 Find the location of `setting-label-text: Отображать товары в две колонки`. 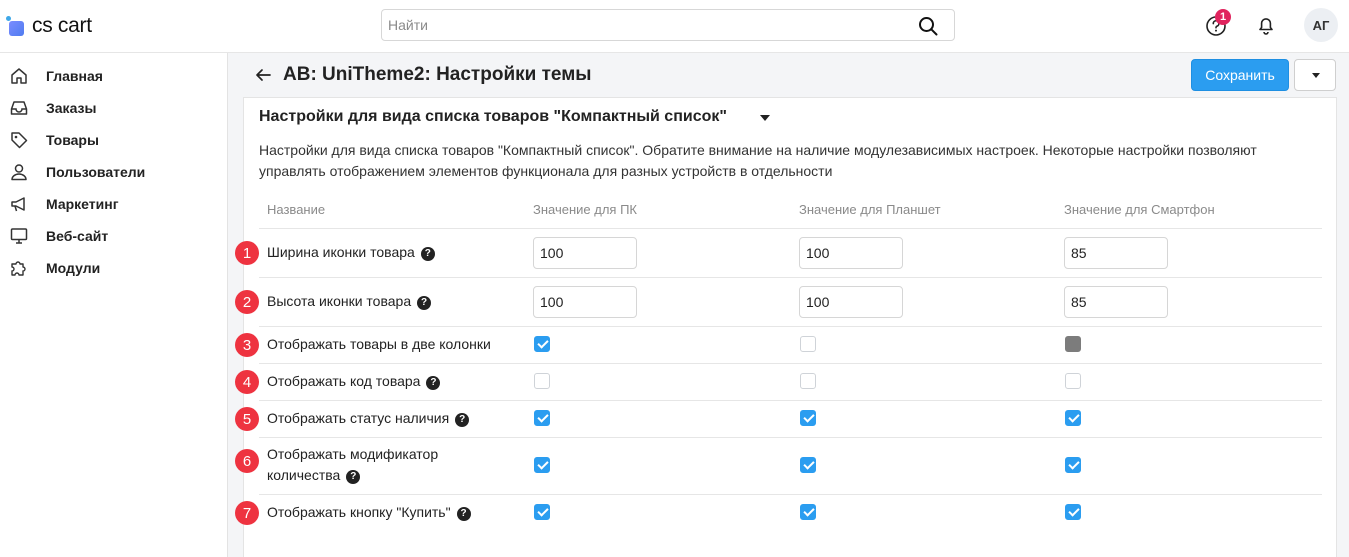

setting-label-text: Отображать товары в две колонки is located at coordinates (379, 344).